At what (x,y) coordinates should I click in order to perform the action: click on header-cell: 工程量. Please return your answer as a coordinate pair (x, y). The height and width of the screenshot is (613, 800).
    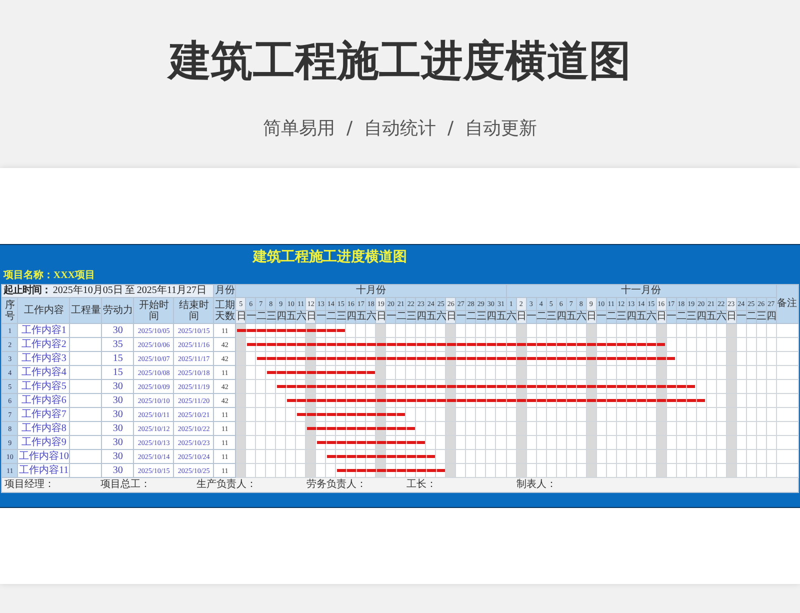
    Looking at the image, I should click on (86, 311).